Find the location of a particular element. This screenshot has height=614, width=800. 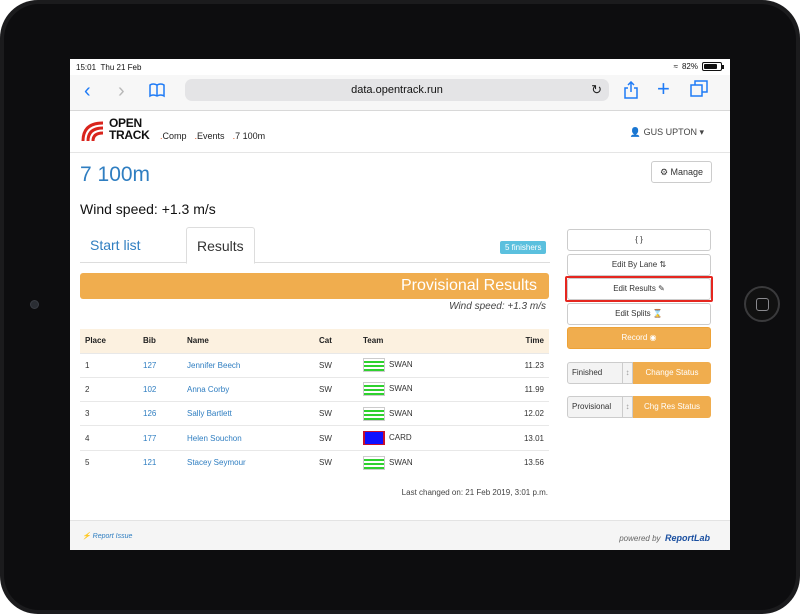

report-issue-link: ⚡ Report Issue is located at coordinates (107, 536).